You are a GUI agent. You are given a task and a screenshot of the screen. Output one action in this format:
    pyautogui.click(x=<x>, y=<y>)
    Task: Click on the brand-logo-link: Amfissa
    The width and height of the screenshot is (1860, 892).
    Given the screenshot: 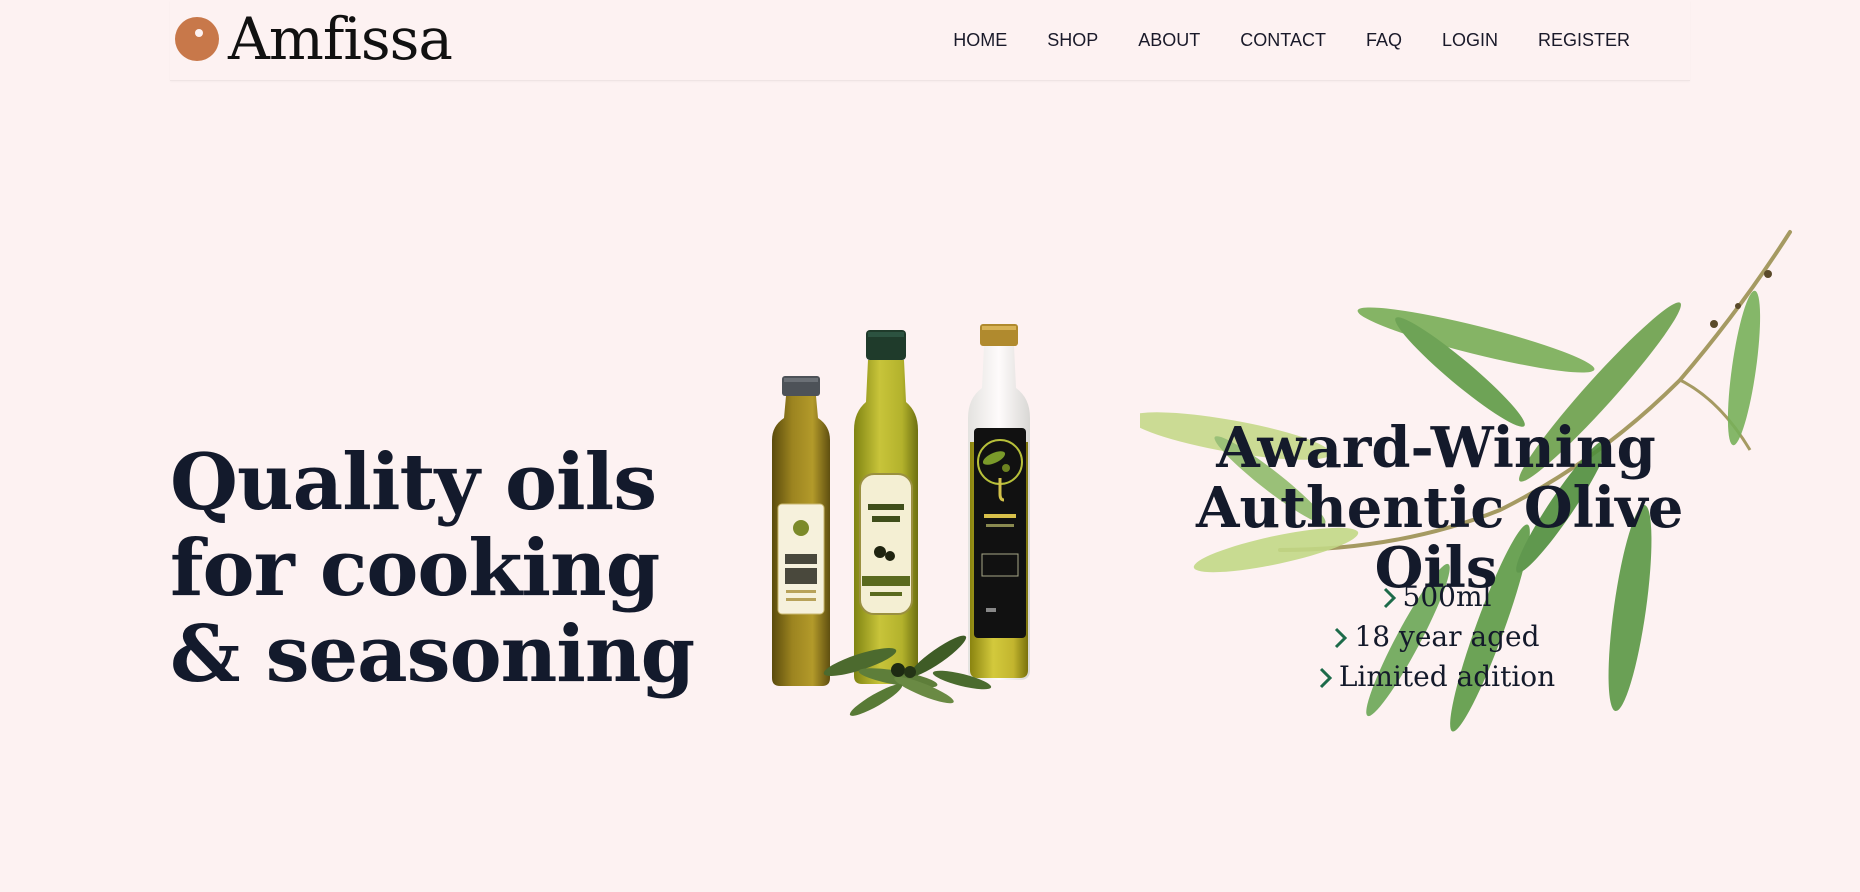 What is the action you would take?
    pyautogui.click(x=313, y=39)
    